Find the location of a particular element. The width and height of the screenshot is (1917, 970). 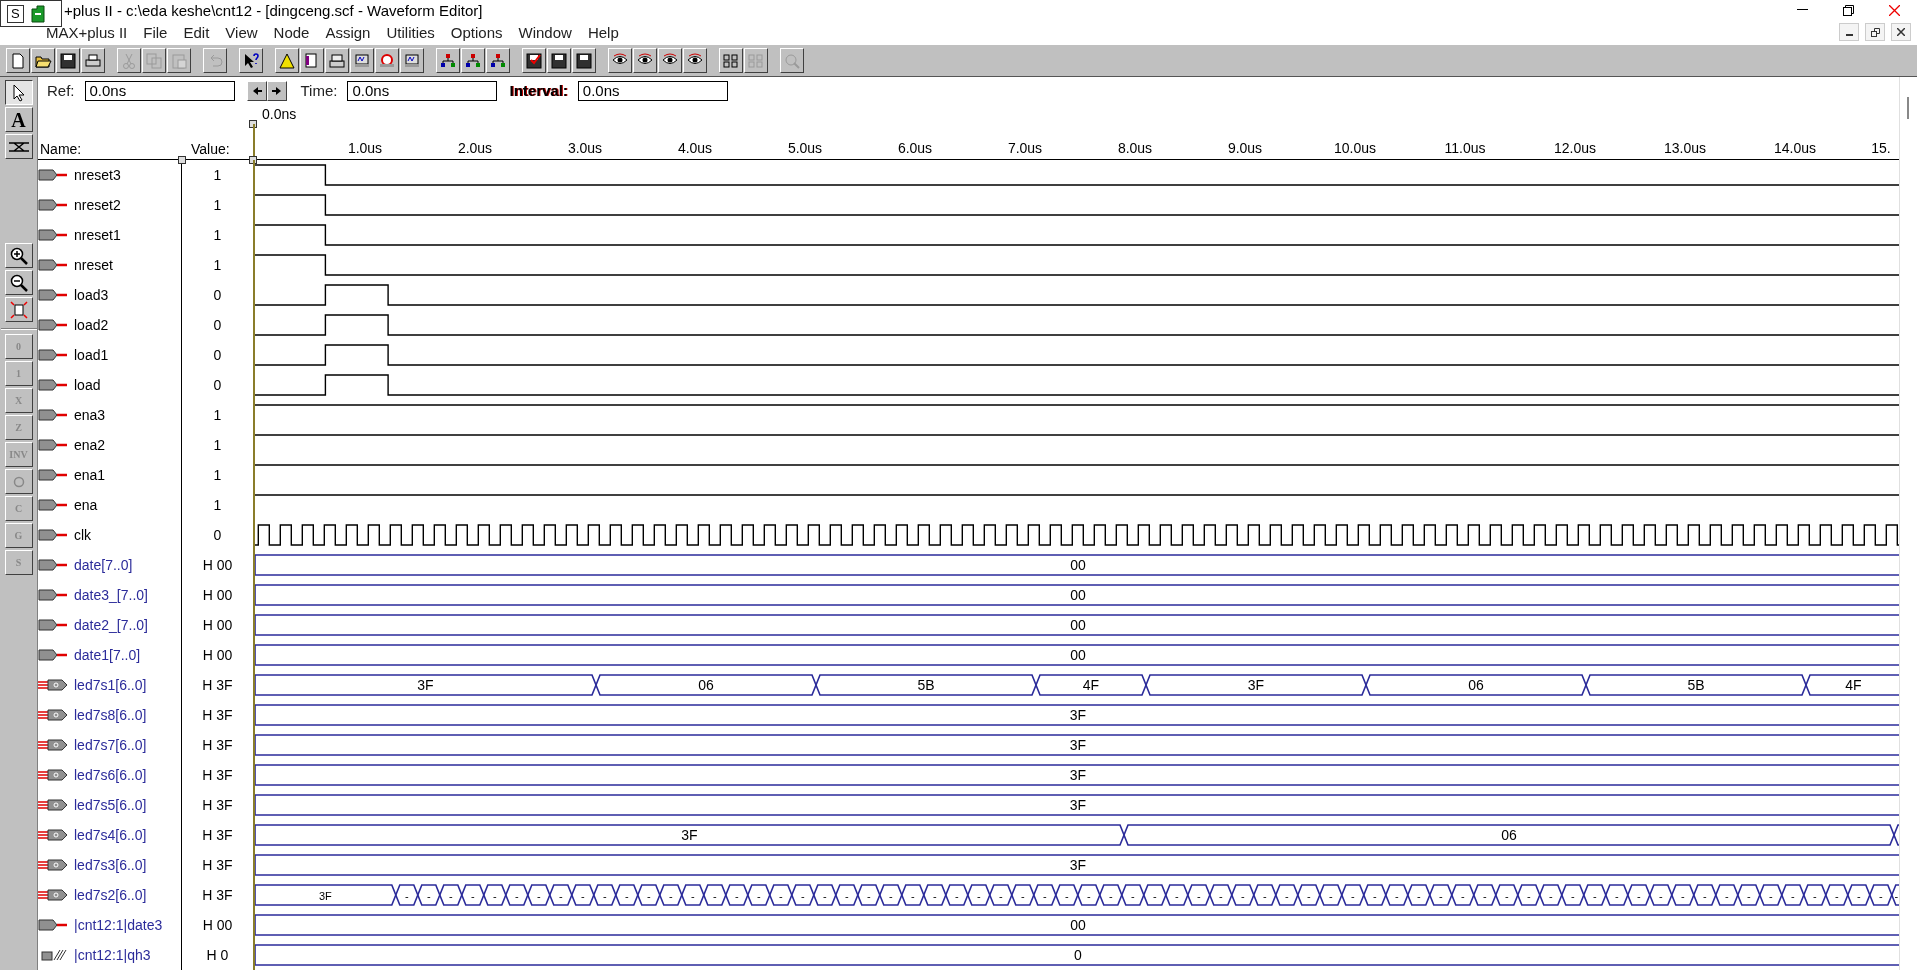

signal-name: load1 is located at coordinates (91, 355).